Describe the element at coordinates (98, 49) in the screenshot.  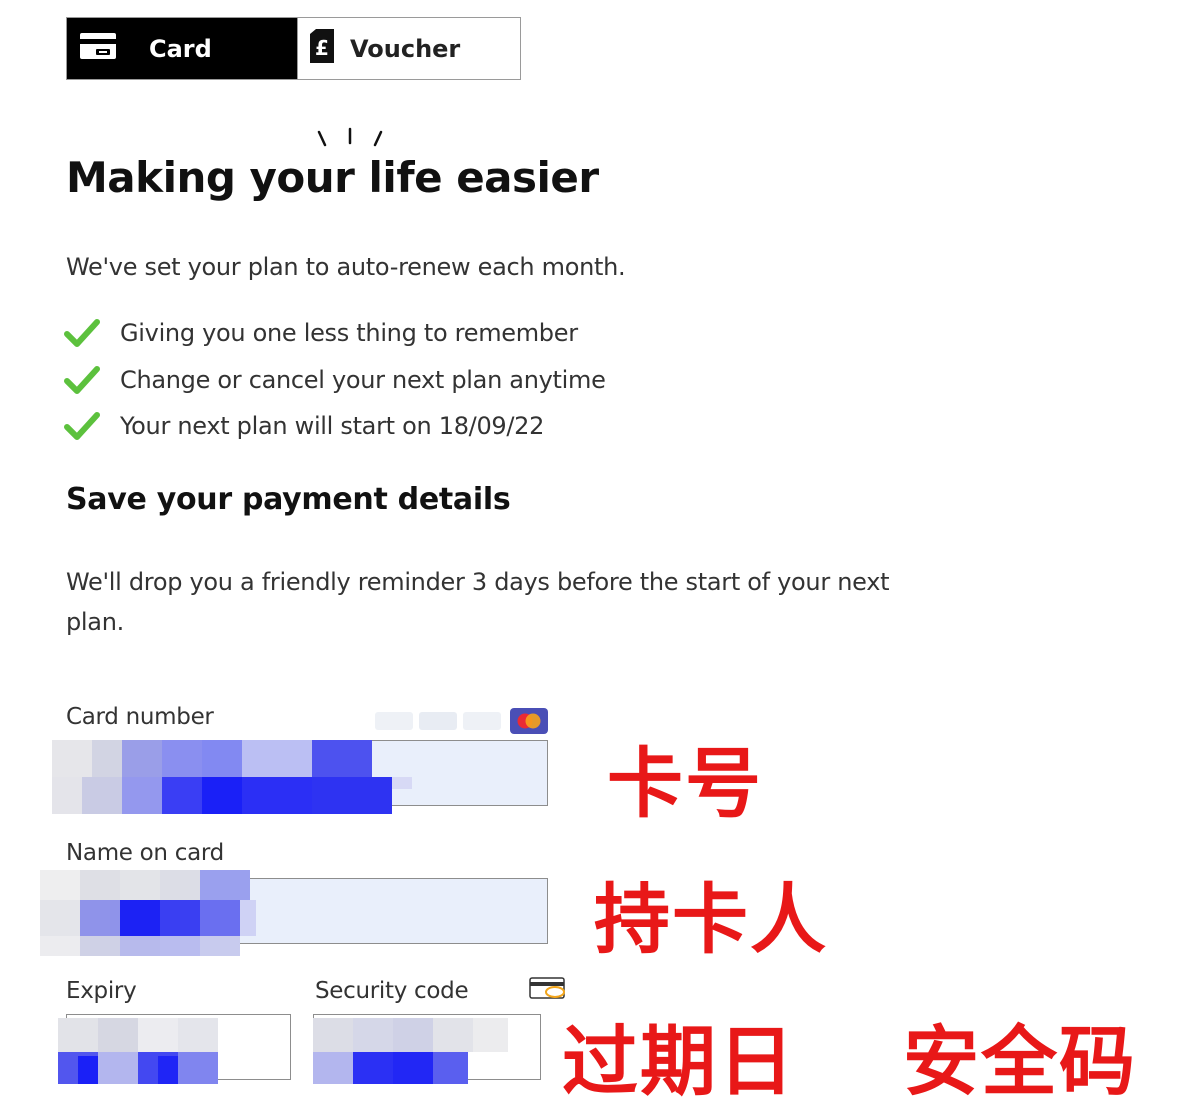
I see `credit-card-icon` at that location.